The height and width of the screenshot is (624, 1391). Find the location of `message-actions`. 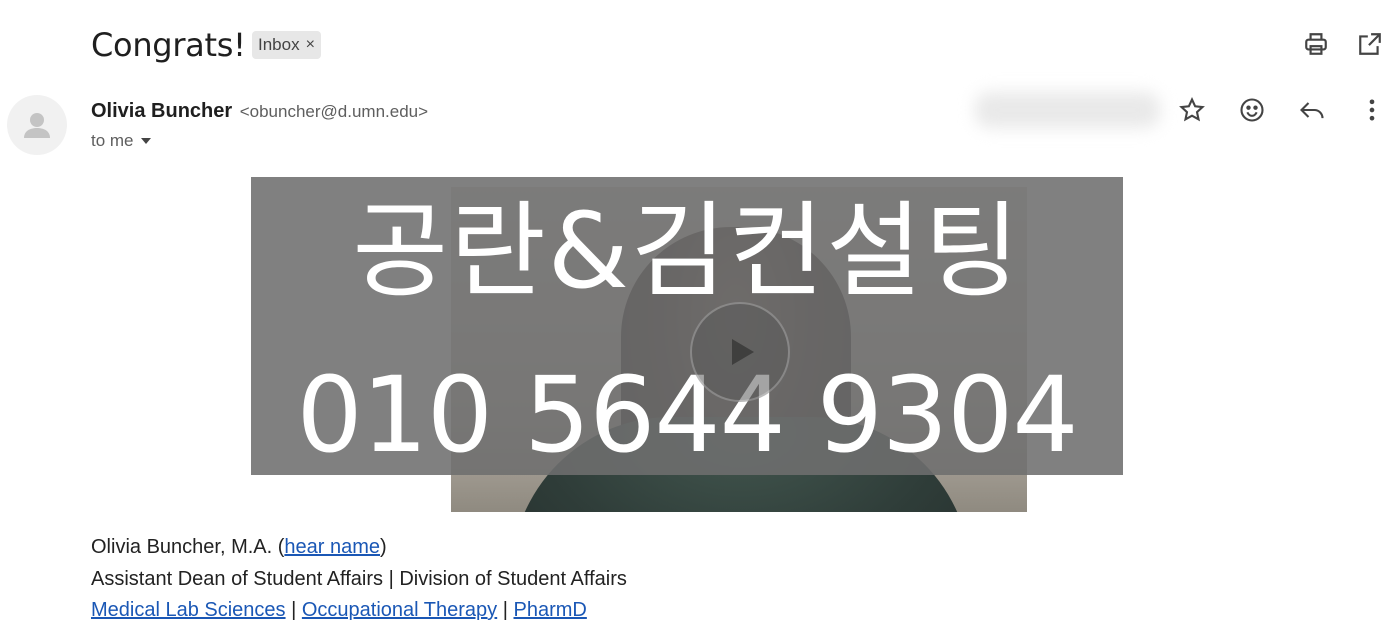

message-actions is located at coordinates (1282, 110).